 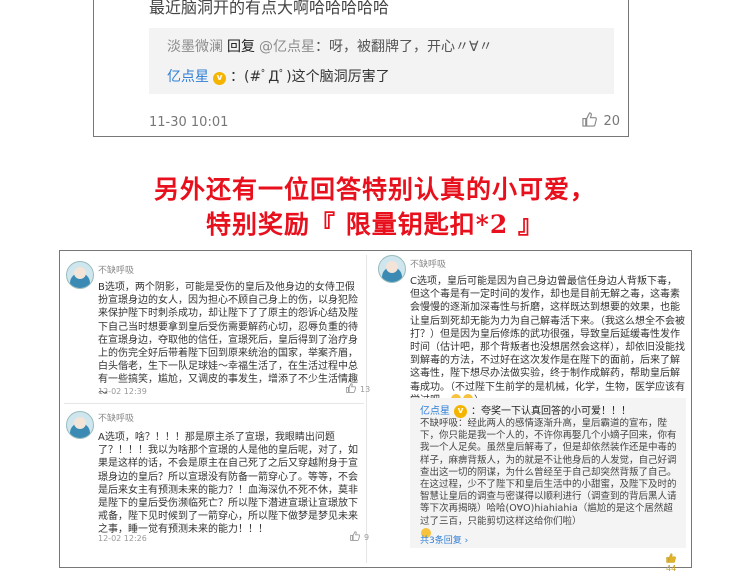 I want to click on reply-target: @亿点星, so click(x=287, y=47).